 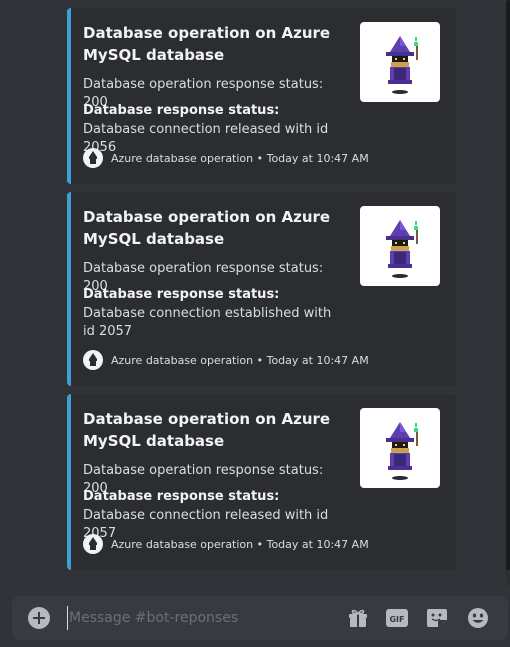 I want to click on message-input, so click(x=203, y=618).